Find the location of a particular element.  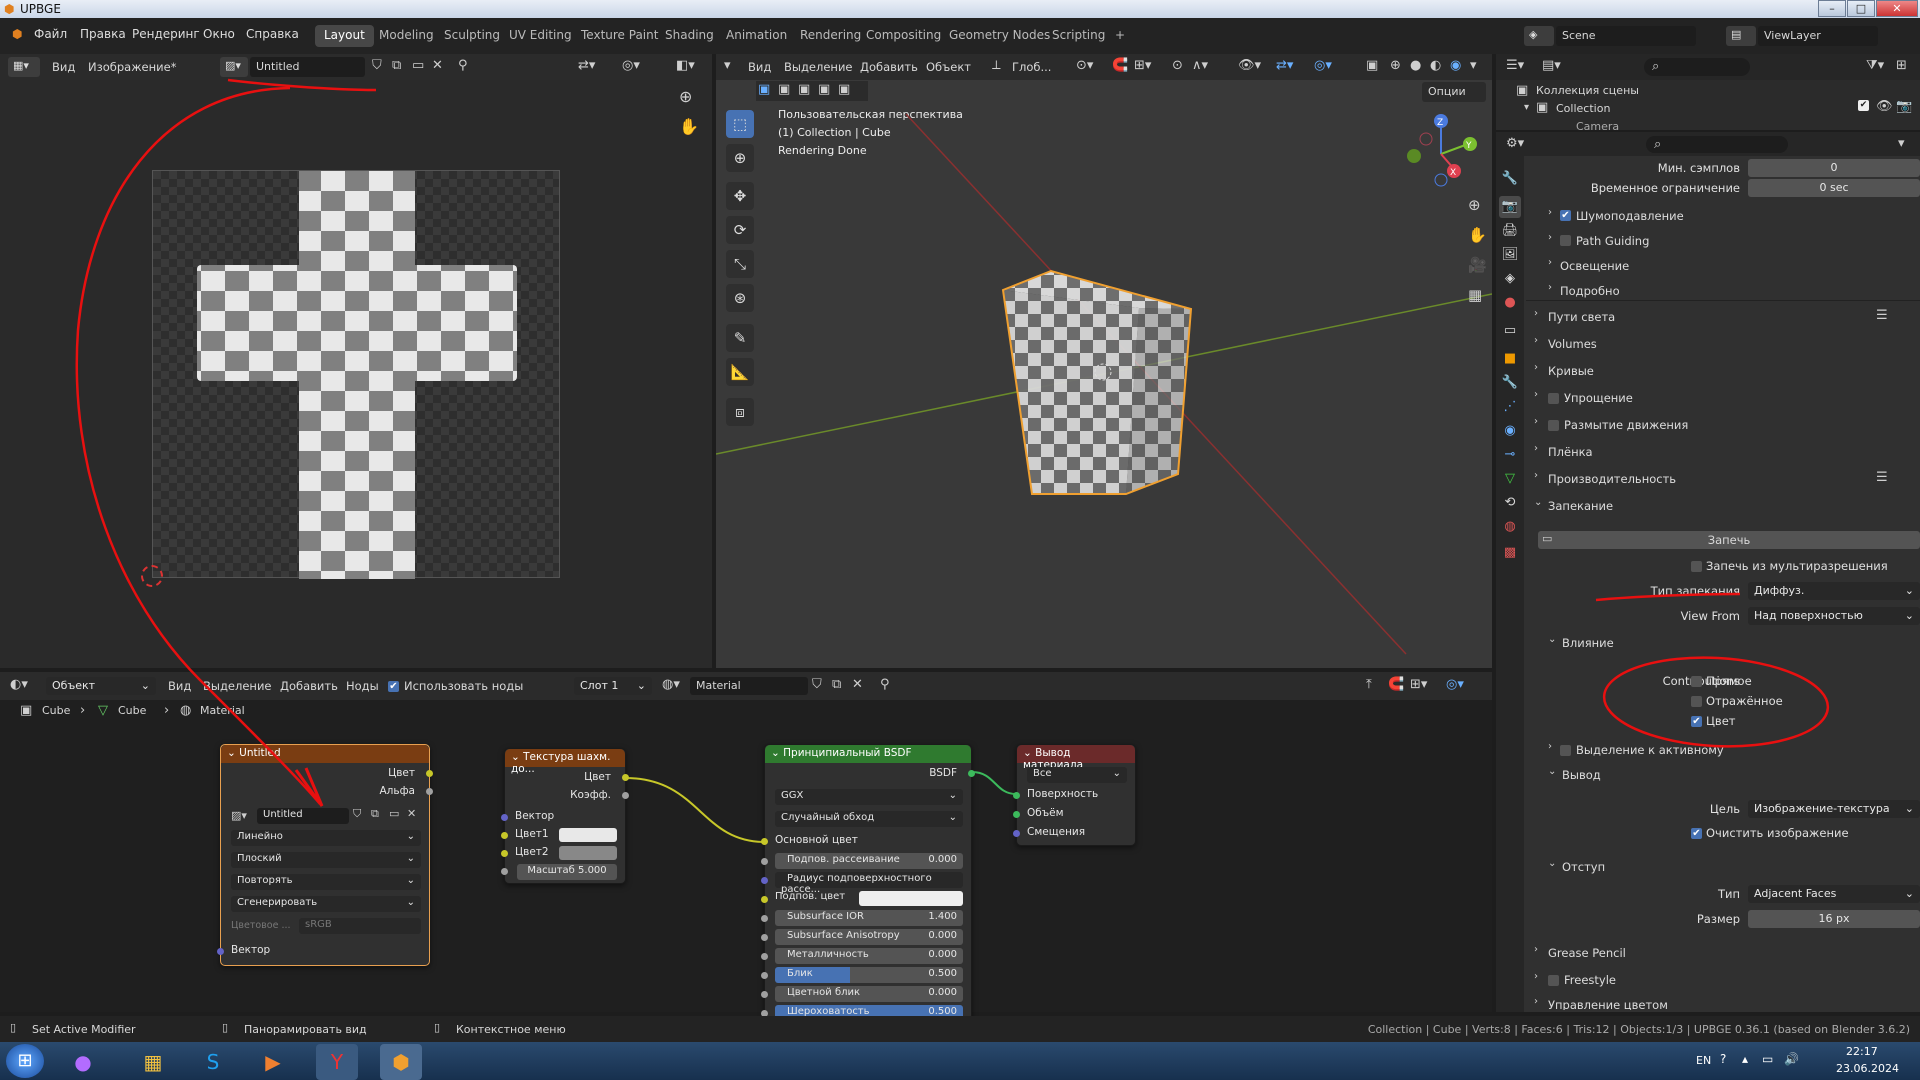

unlink-icon: ✕ is located at coordinates (411, 813).